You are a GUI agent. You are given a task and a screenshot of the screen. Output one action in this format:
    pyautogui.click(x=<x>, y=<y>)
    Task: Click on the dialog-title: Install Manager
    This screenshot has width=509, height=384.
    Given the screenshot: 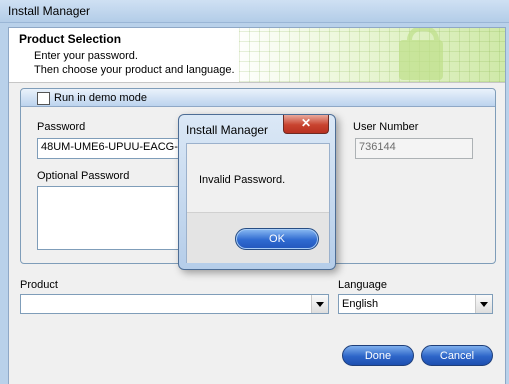 What is the action you would take?
    pyautogui.click(x=227, y=130)
    